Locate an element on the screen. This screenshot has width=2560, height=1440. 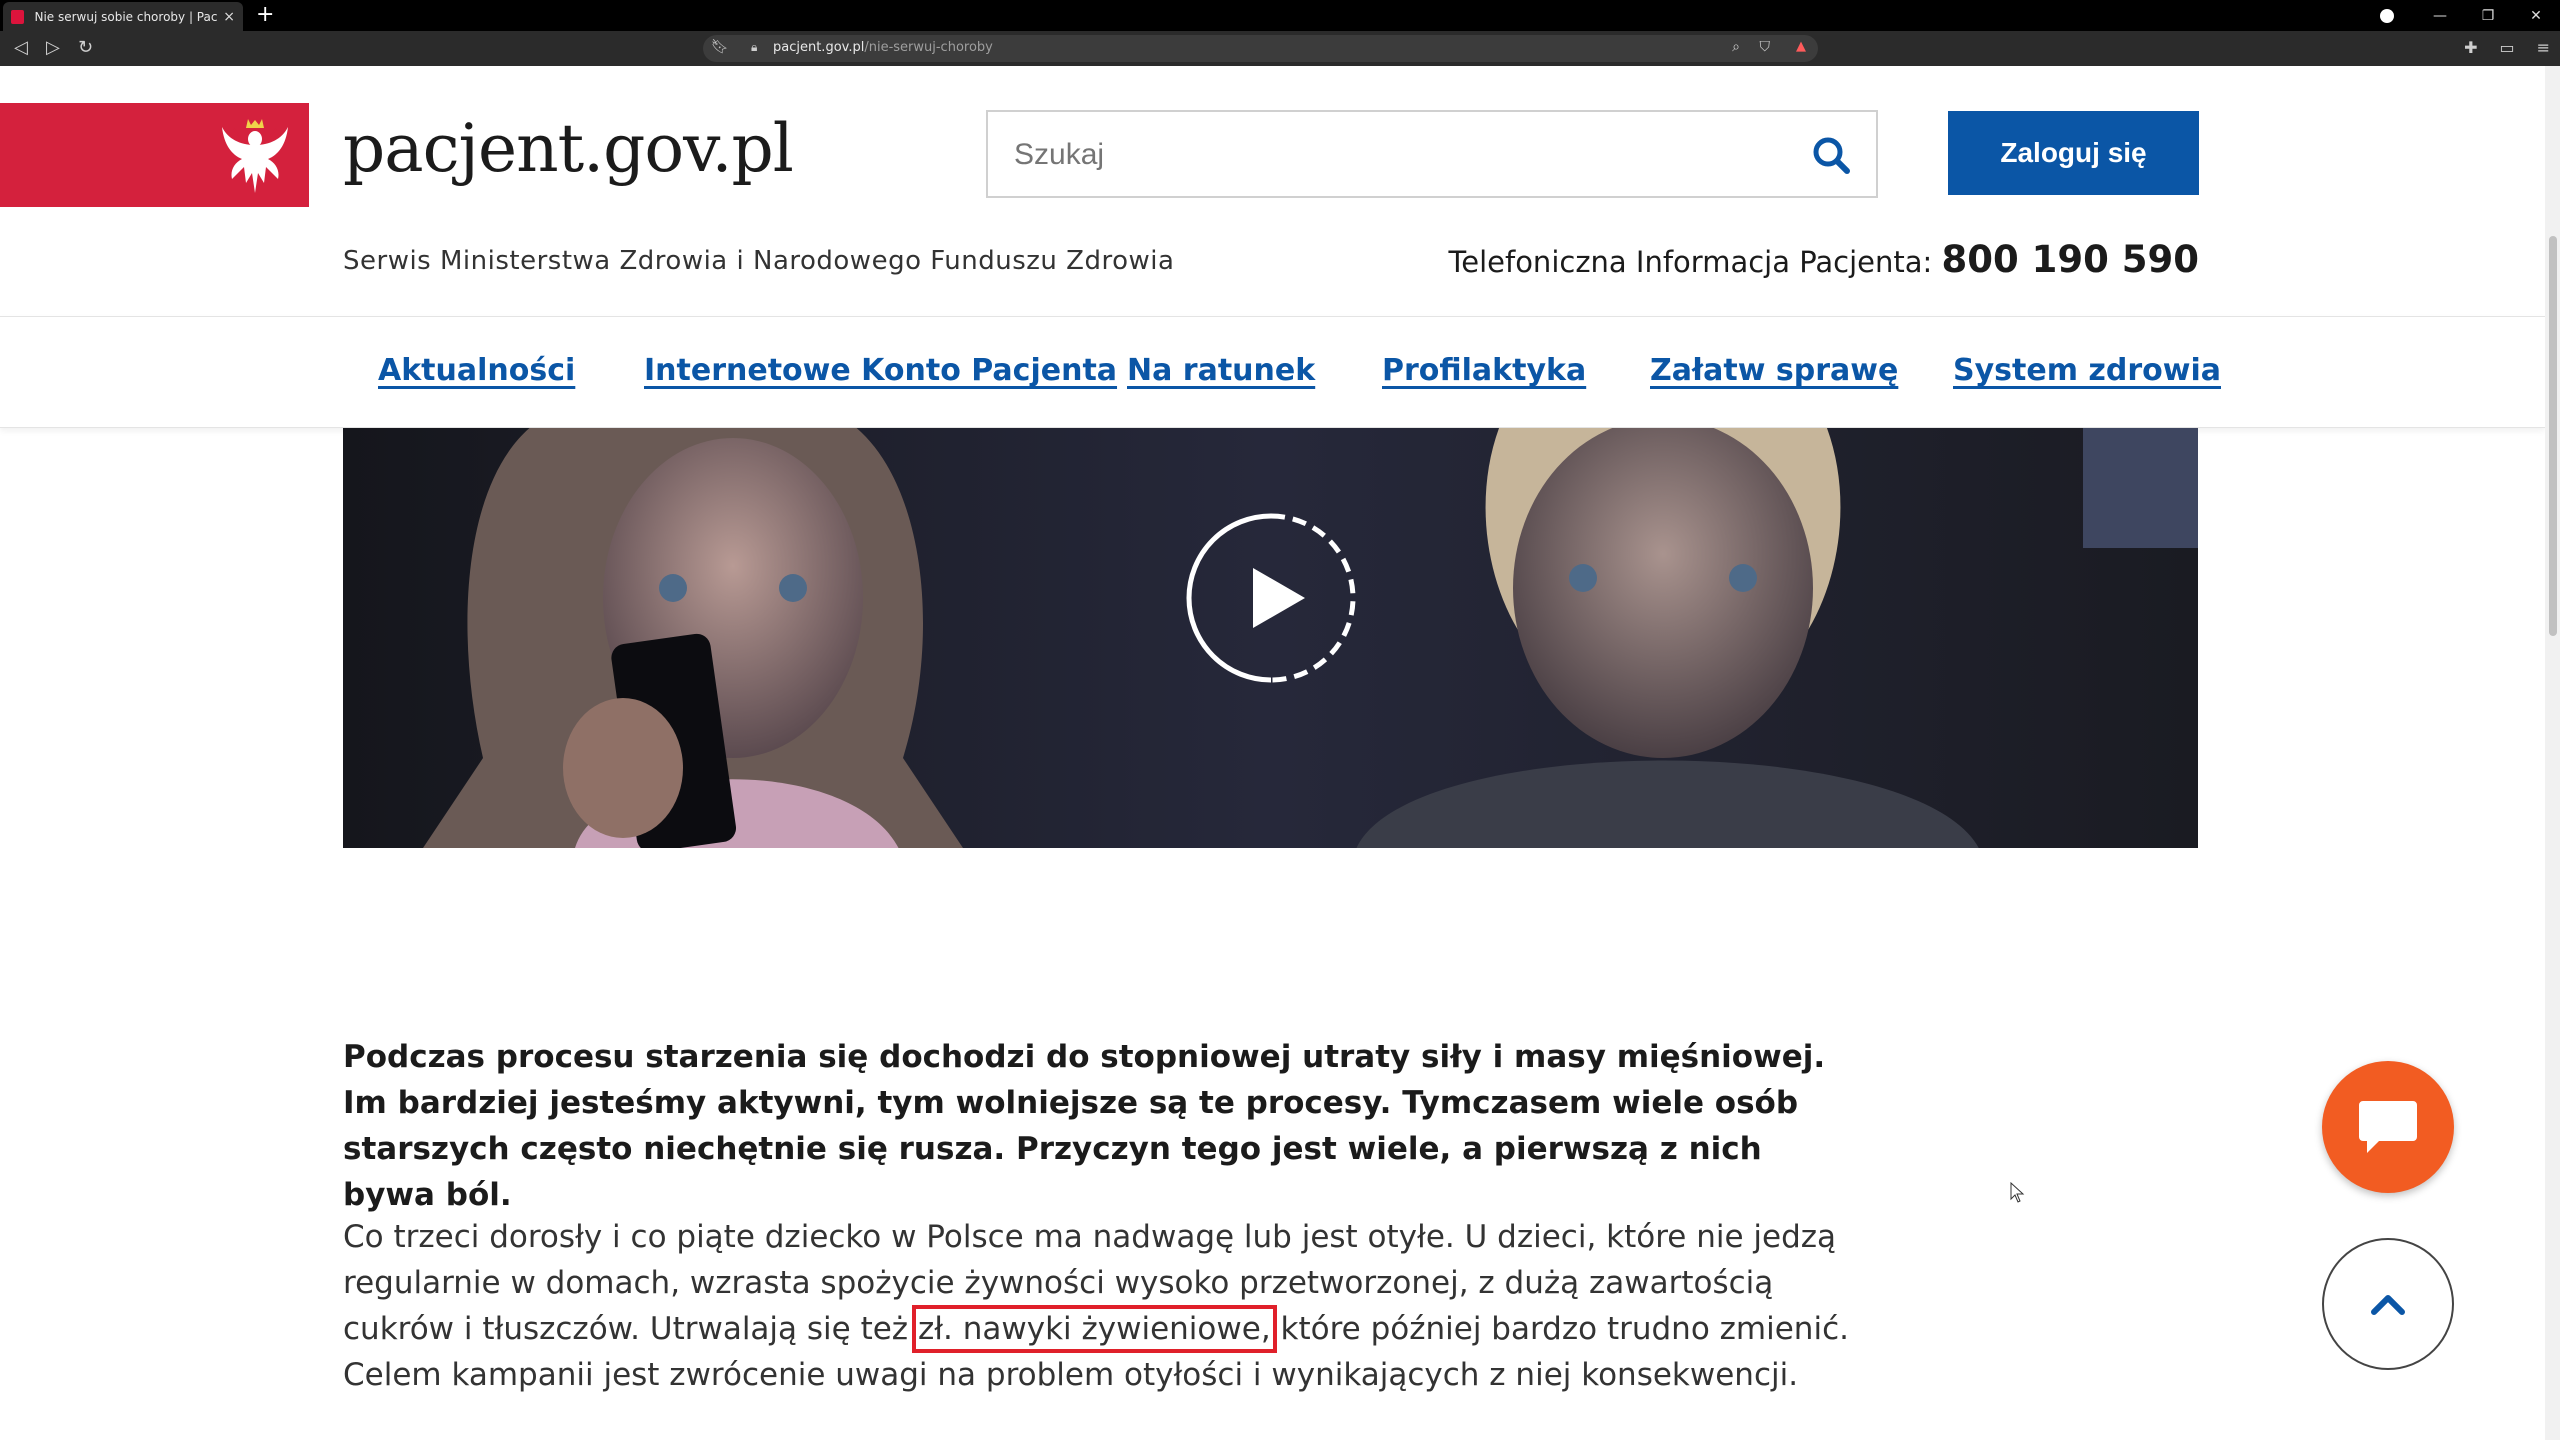
toolbar-actions: ✚ ▭ ≡ is located at coordinates (2507, 47).